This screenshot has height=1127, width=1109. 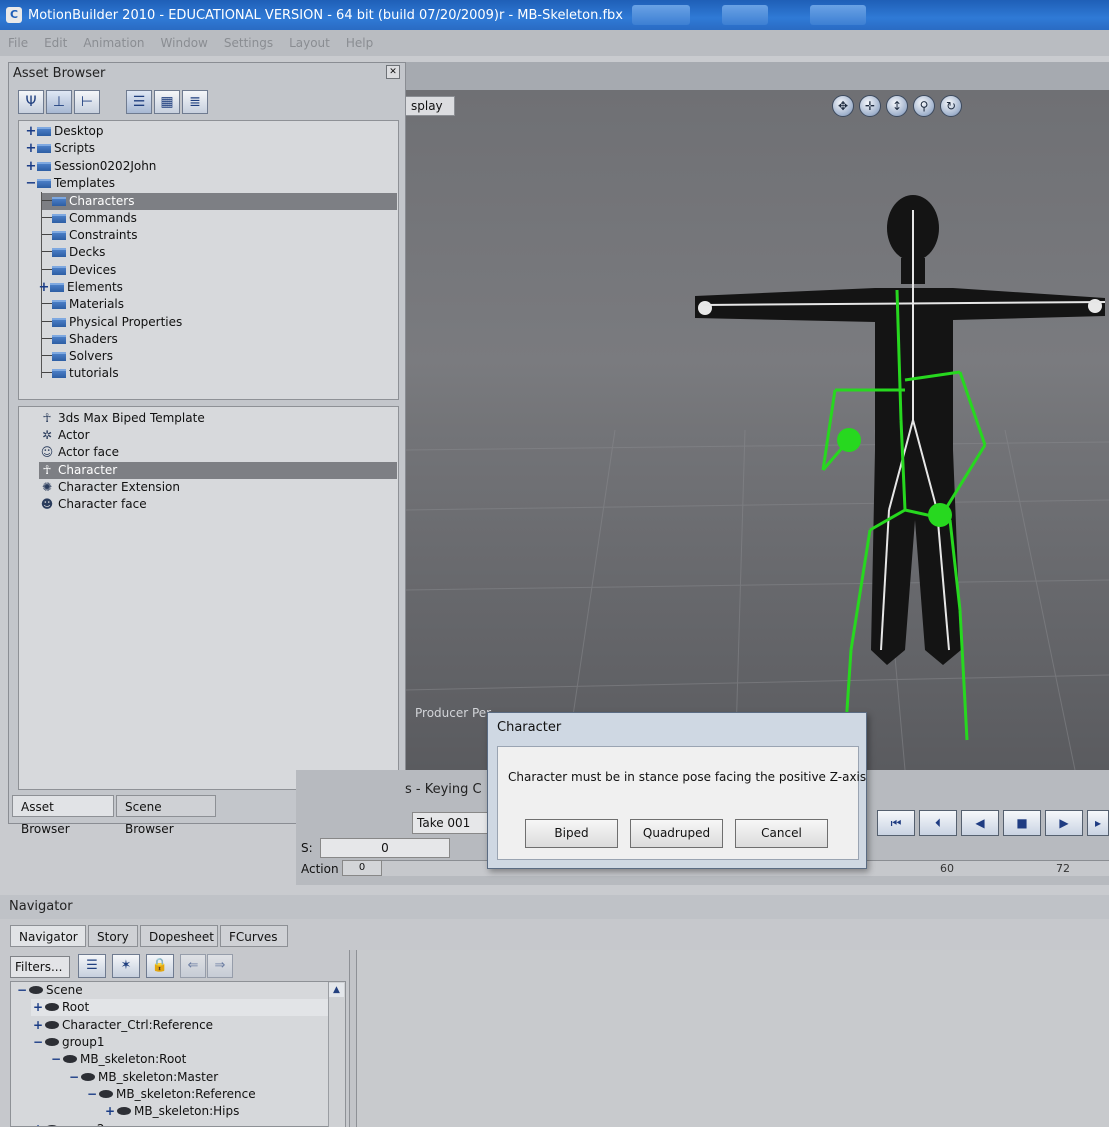 I want to click on pan-icon: ✥, so click(x=843, y=106).